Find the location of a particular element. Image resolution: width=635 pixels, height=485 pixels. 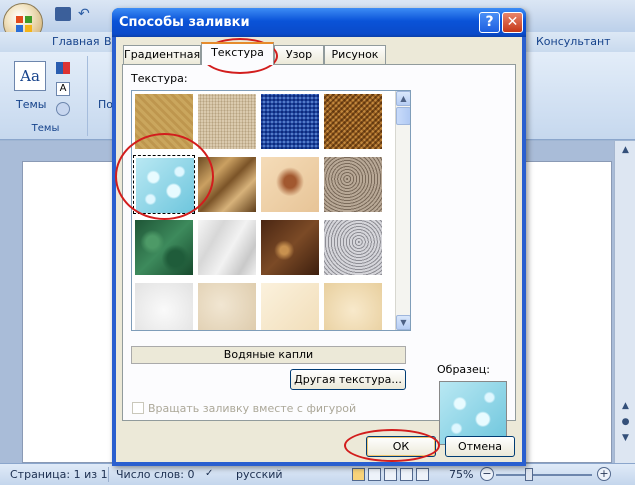

tab-gradient: Градиентная is located at coordinates (162, 54).